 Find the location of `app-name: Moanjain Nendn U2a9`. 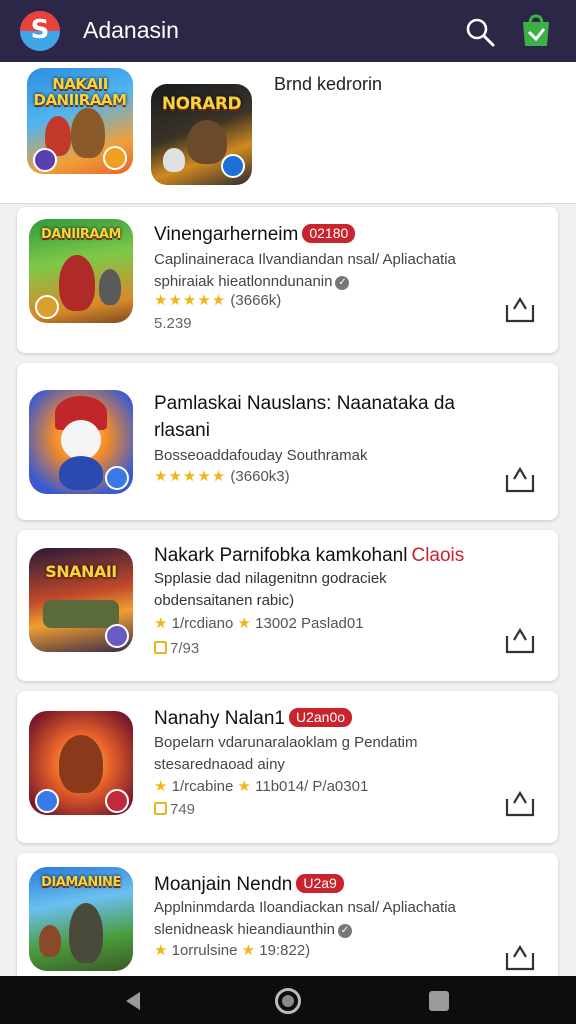

app-name: Moanjain Nendn U2a9 is located at coordinates (249, 884).